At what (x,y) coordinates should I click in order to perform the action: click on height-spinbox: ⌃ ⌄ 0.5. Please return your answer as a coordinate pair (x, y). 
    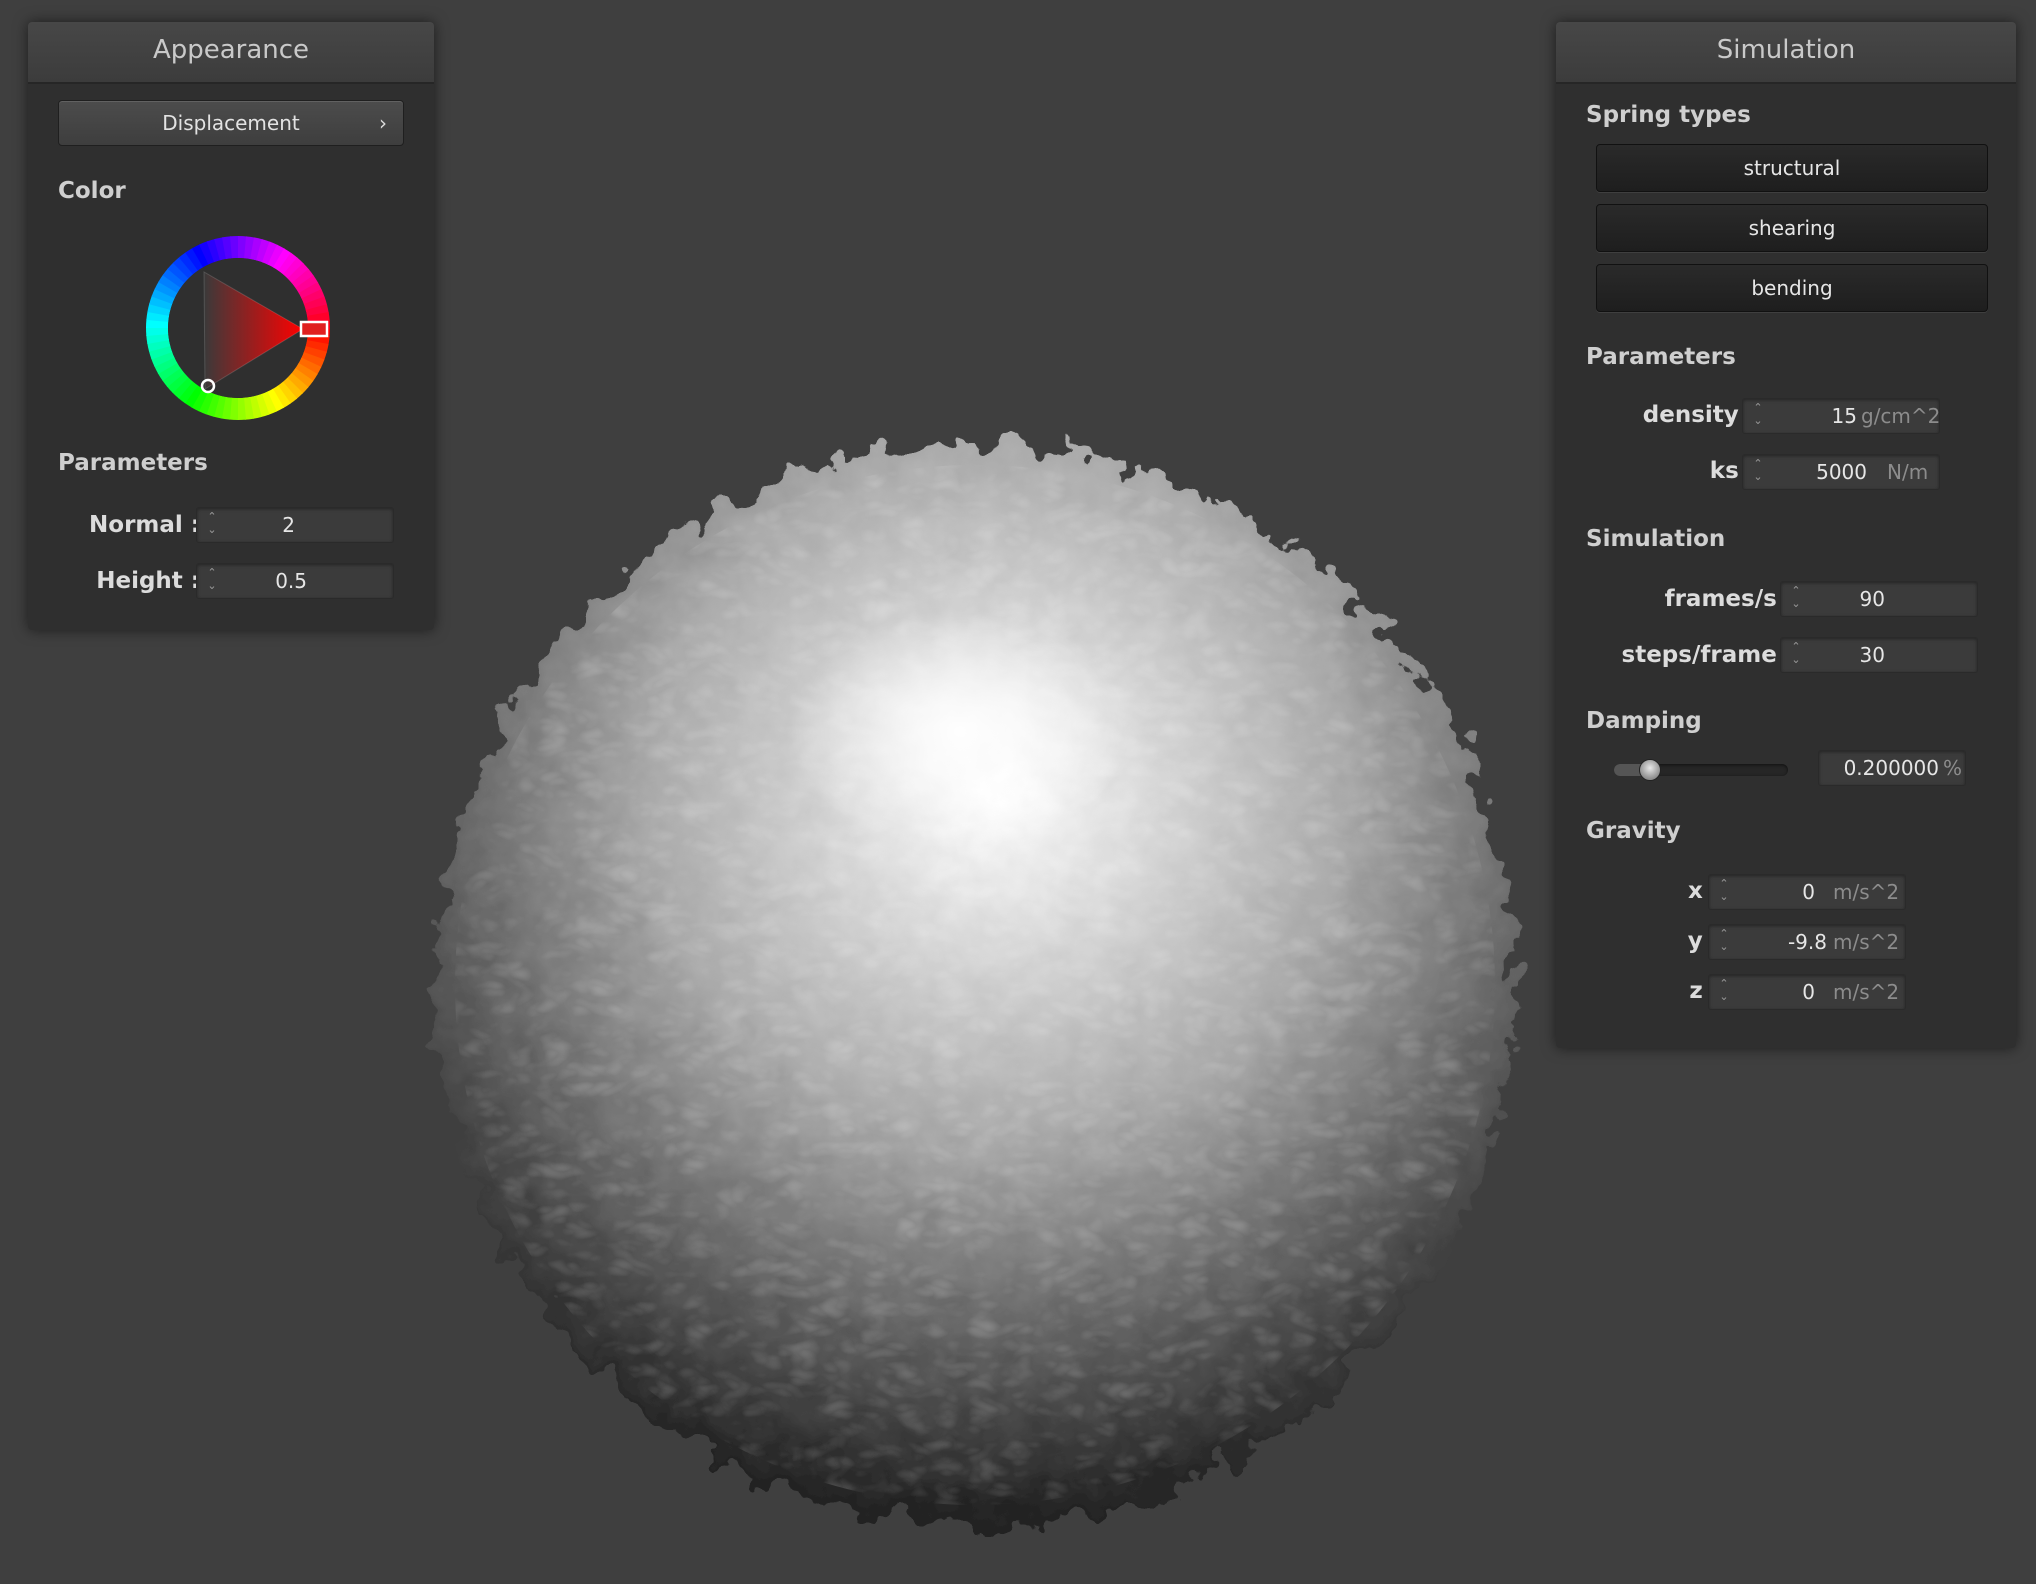
    Looking at the image, I should click on (295, 581).